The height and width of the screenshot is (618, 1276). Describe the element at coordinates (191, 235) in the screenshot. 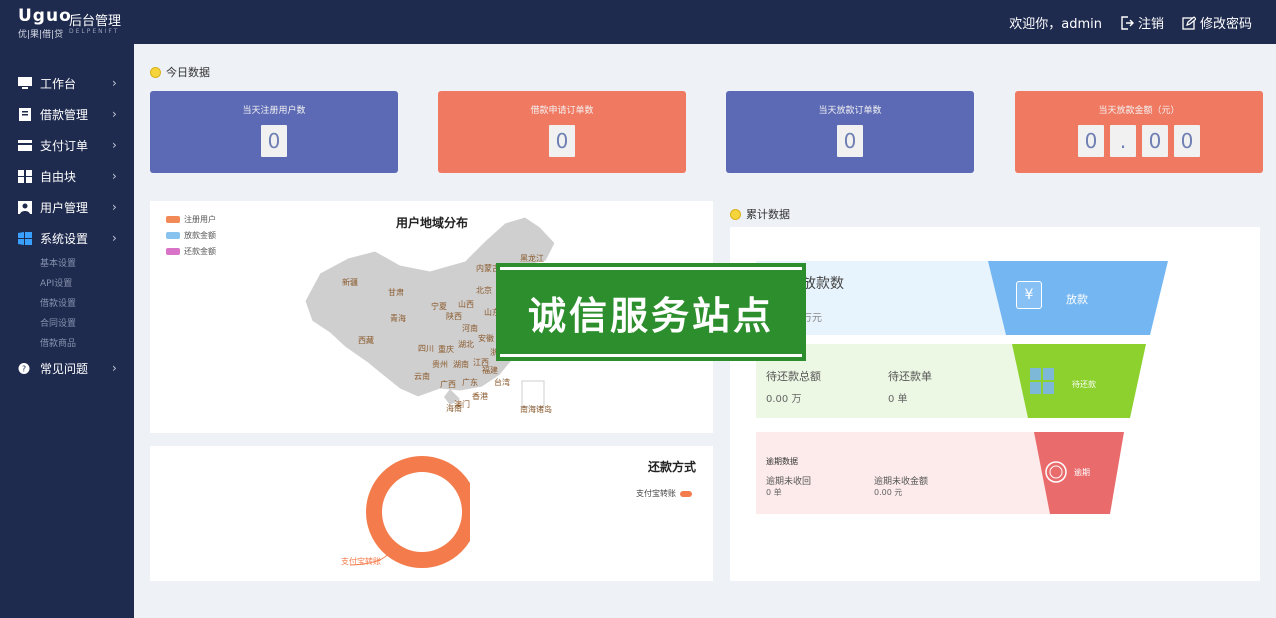

I see `legend-item-disbursed: 放款金额` at that location.